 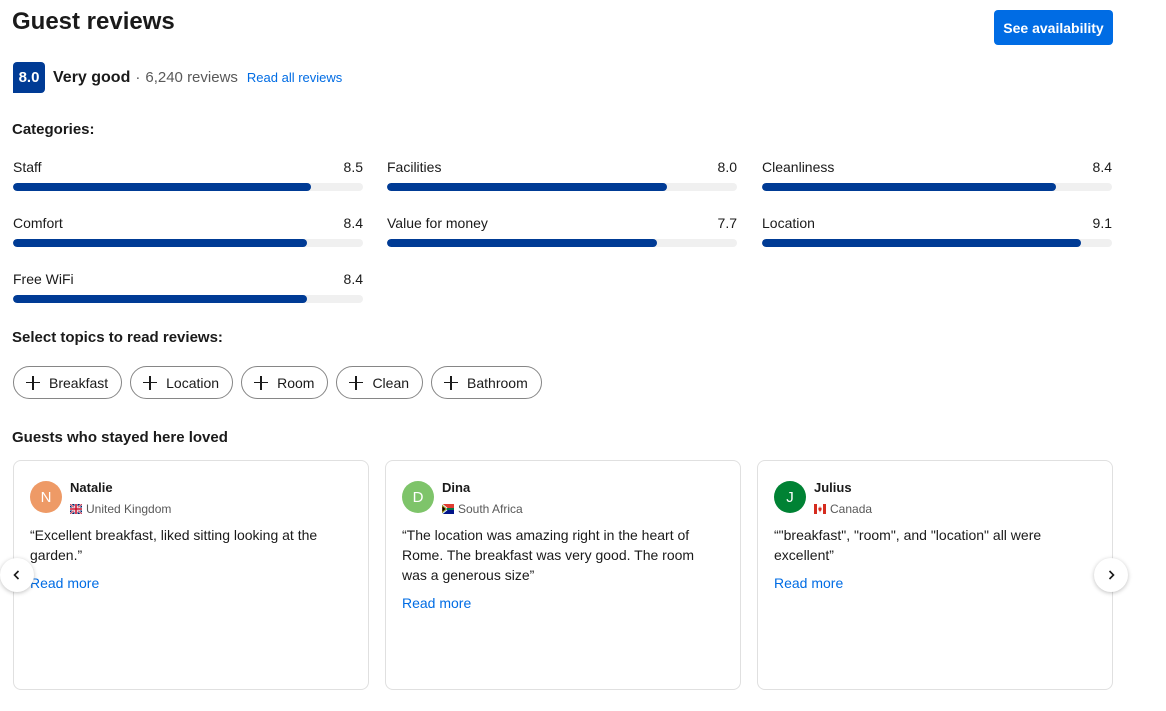 What do you see at coordinates (53, 129) in the screenshot?
I see `categories-heading: Categories:` at bounding box center [53, 129].